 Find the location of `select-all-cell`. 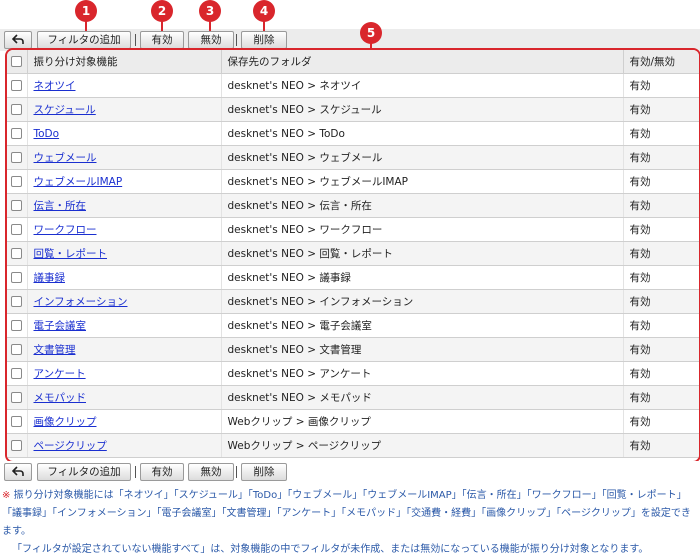

select-all-cell is located at coordinates (17, 62).